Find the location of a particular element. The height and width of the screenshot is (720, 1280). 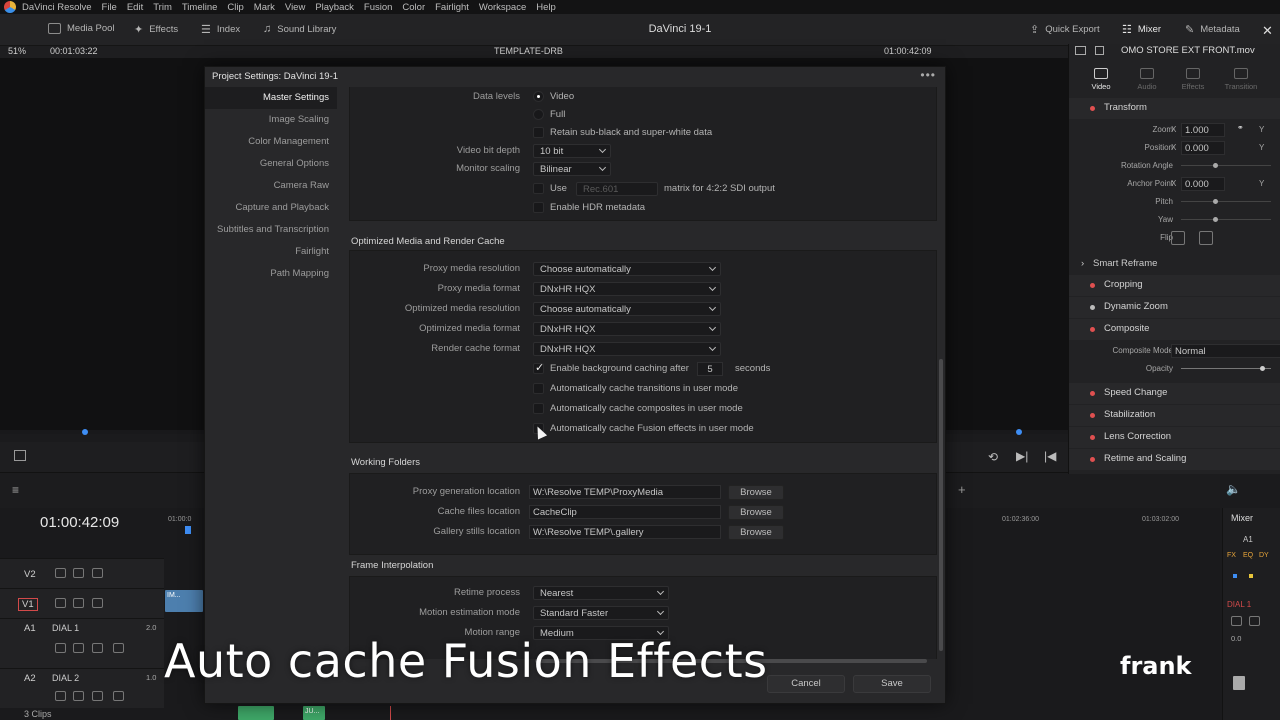

proxy-loc-input: W:\Resolve TEMP\ProxyMedia is located at coordinates (625, 492).